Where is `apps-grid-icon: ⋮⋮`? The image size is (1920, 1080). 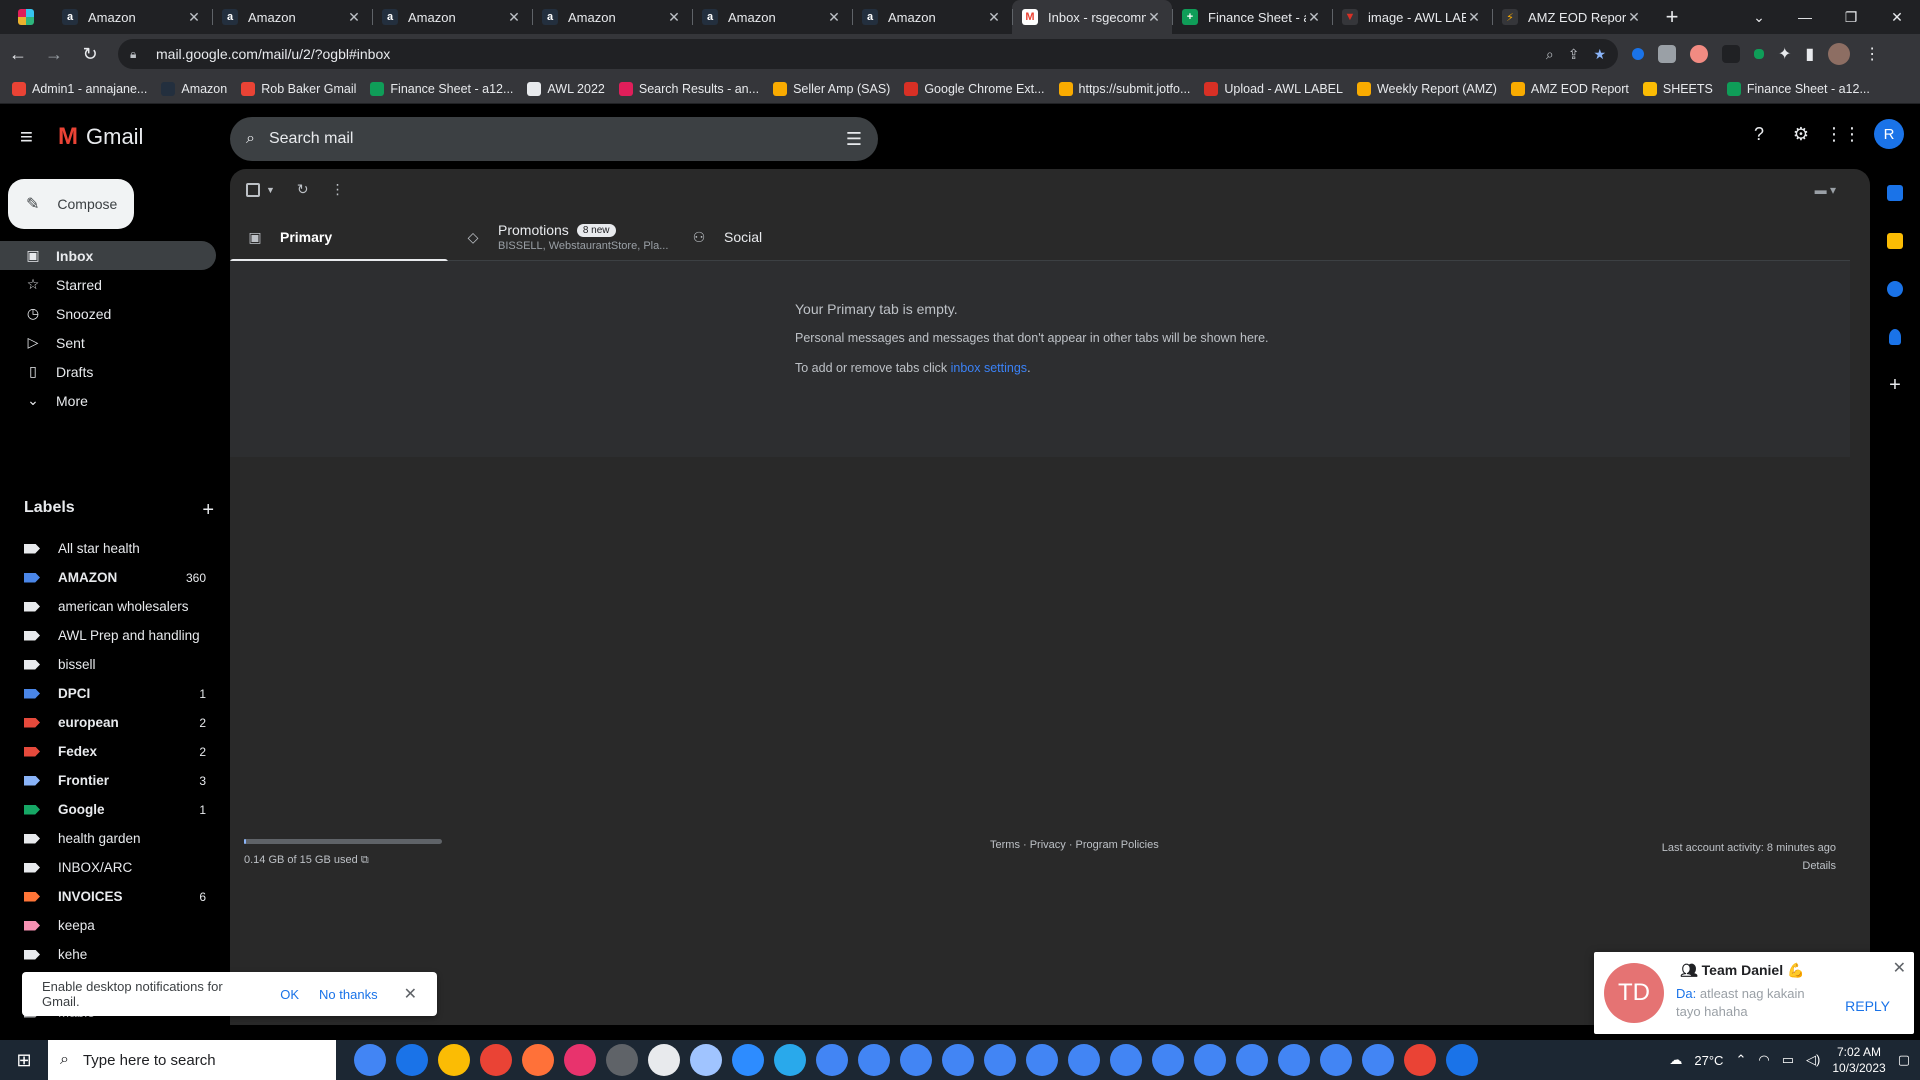 apps-grid-icon: ⋮⋮ is located at coordinates (1843, 134).